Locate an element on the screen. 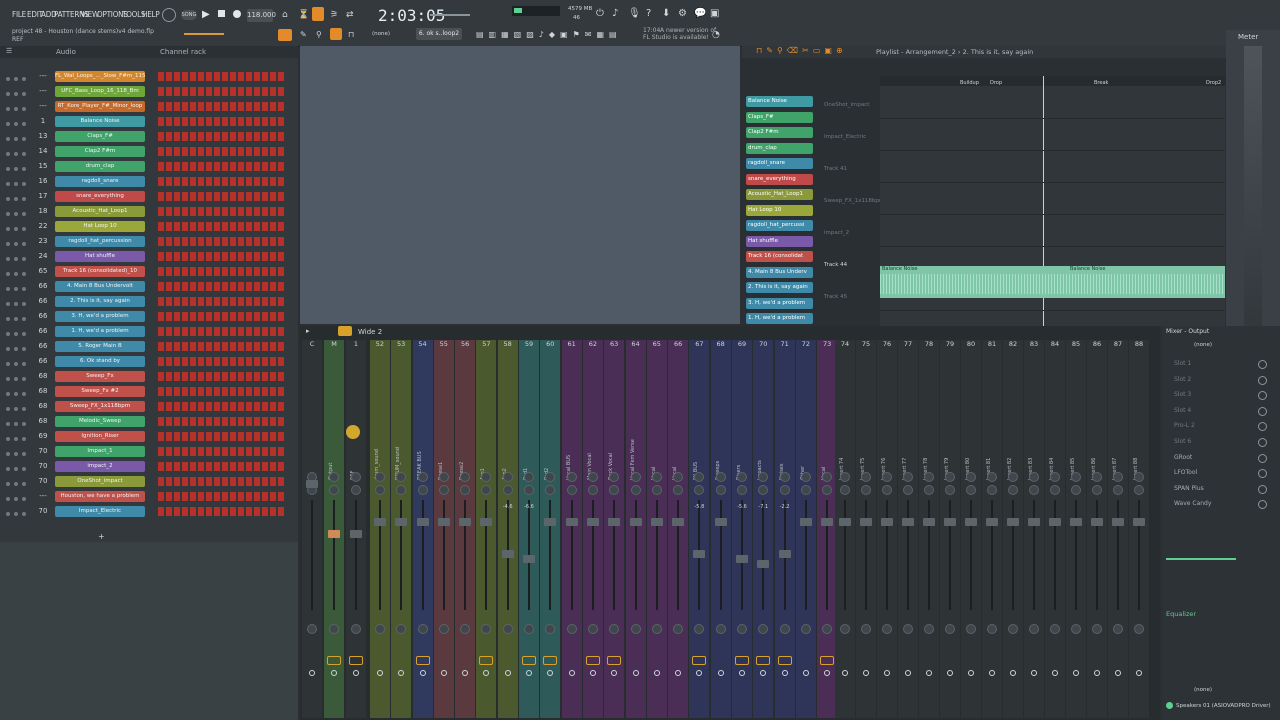  record-icon is located at coordinates (237, 14).